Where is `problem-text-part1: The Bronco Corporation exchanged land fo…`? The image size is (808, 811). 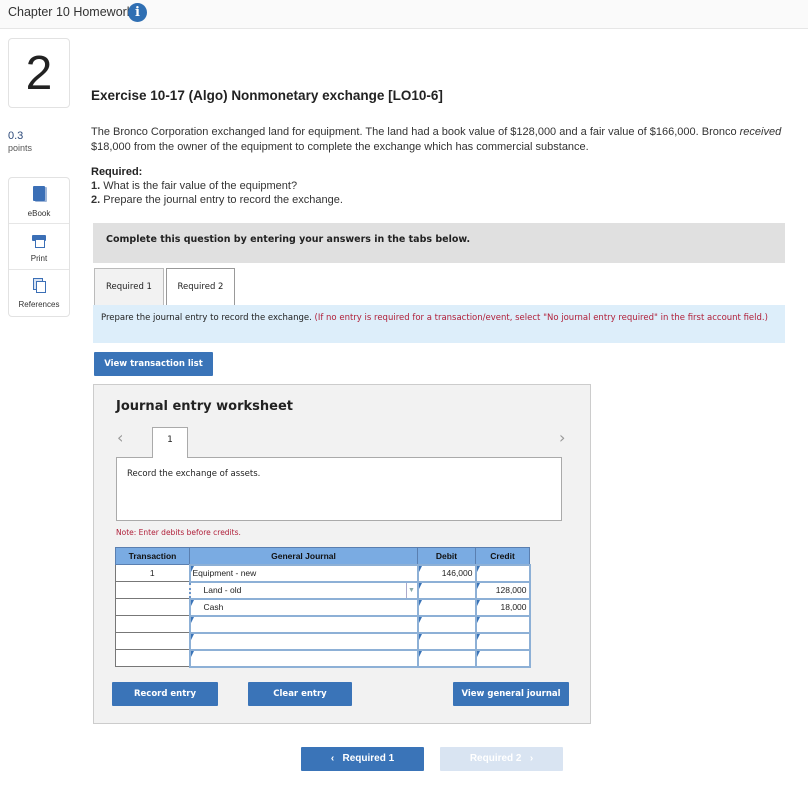 problem-text-part1: The Bronco Corporation exchanged land fo… is located at coordinates (415, 132).